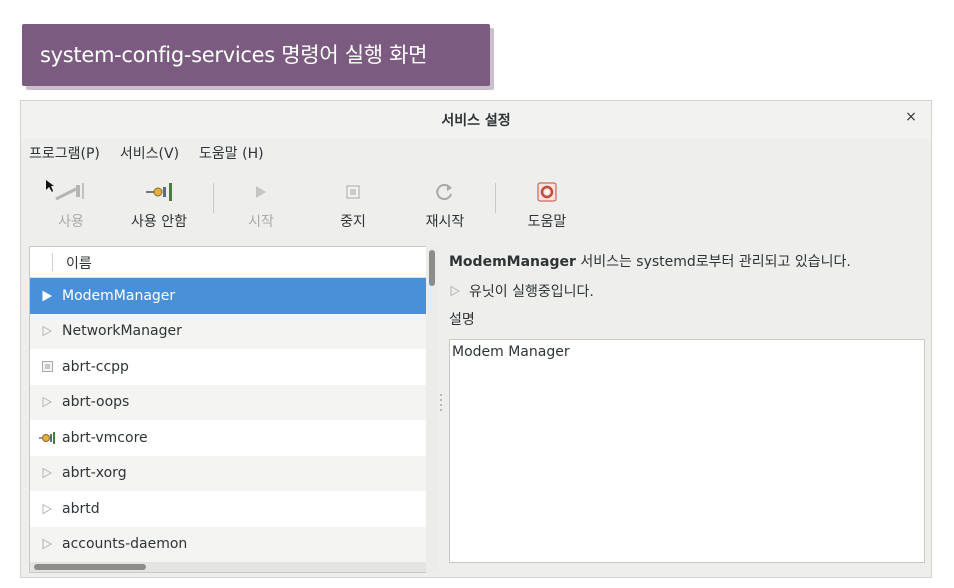 Image resolution: width=954 pixels, height=588 pixels. I want to click on start-button: 시작, so click(261, 203).